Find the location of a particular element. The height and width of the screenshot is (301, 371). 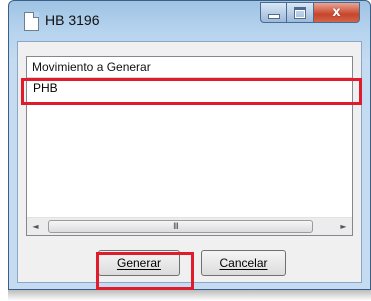

scroll-left-icon: ◄ is located at coordinates (35, 226).